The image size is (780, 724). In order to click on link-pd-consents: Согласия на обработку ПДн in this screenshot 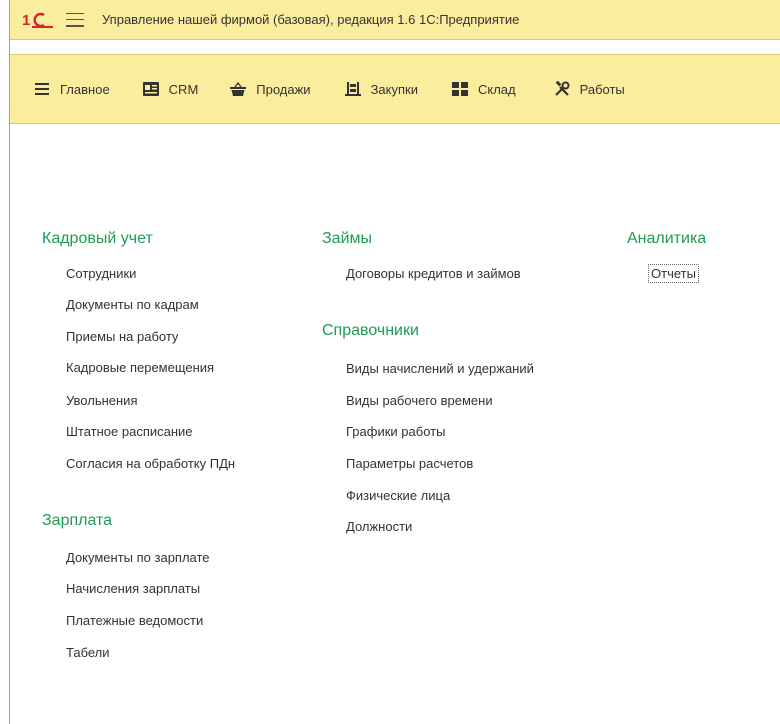, I will do `click(150, 463)`.